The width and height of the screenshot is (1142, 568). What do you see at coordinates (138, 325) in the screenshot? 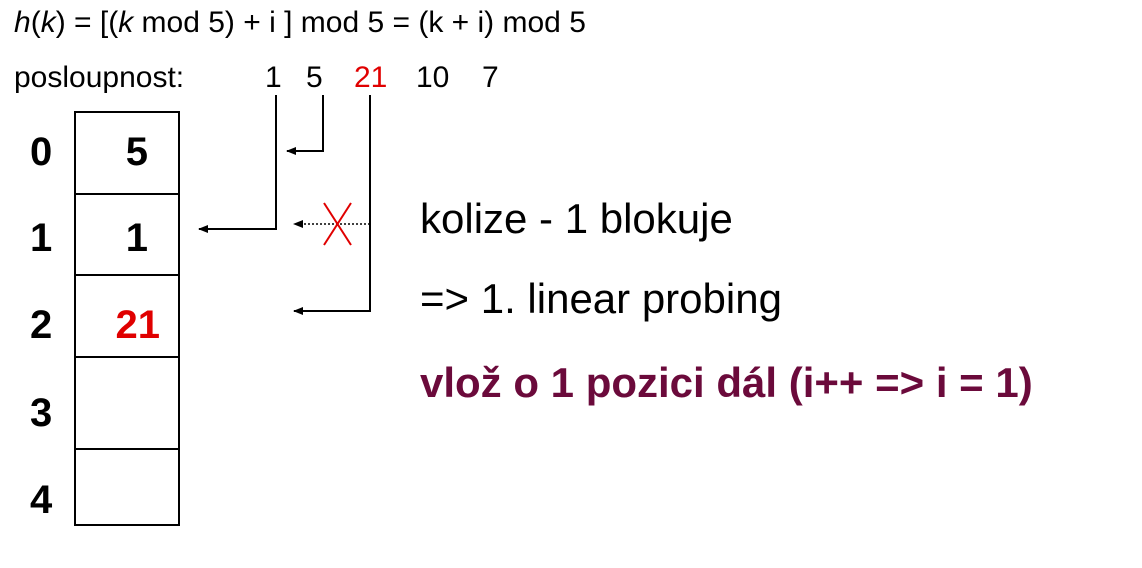
I see `slot-value-2: 21` at bounding box center [138, 325].